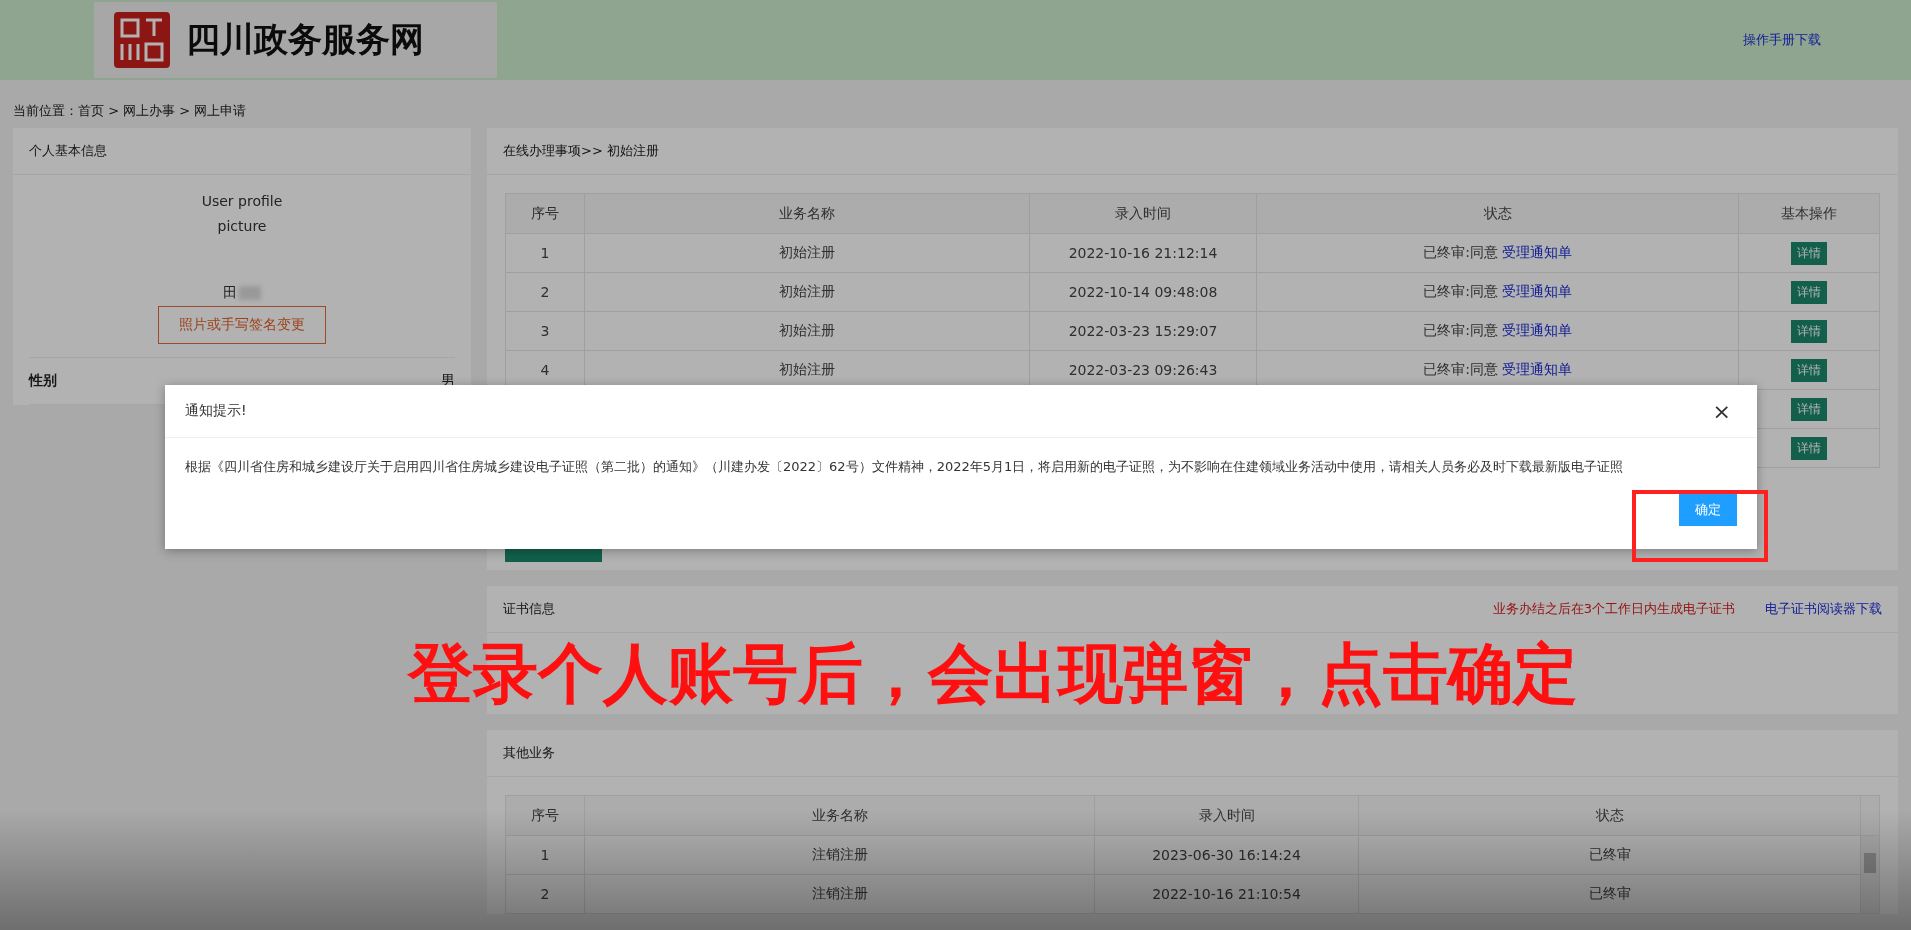 The width and height of the screenshot is (1911, 930). Describe the element at coordinates (1226, 894) in the screenshot. I see `table-cell: 2022-10-16 21:10:54` at that location.